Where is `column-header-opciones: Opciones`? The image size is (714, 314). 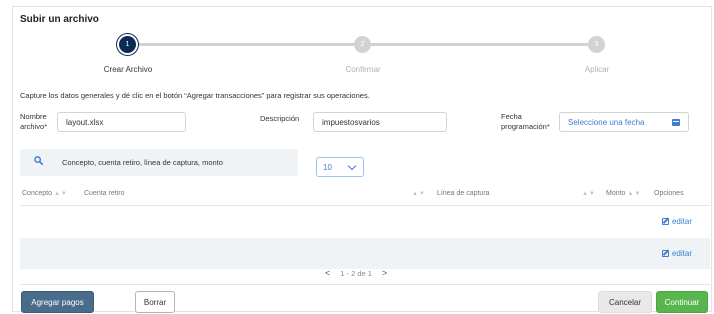 column-header-opciones: Opciones is located at coordinates (669, 193).